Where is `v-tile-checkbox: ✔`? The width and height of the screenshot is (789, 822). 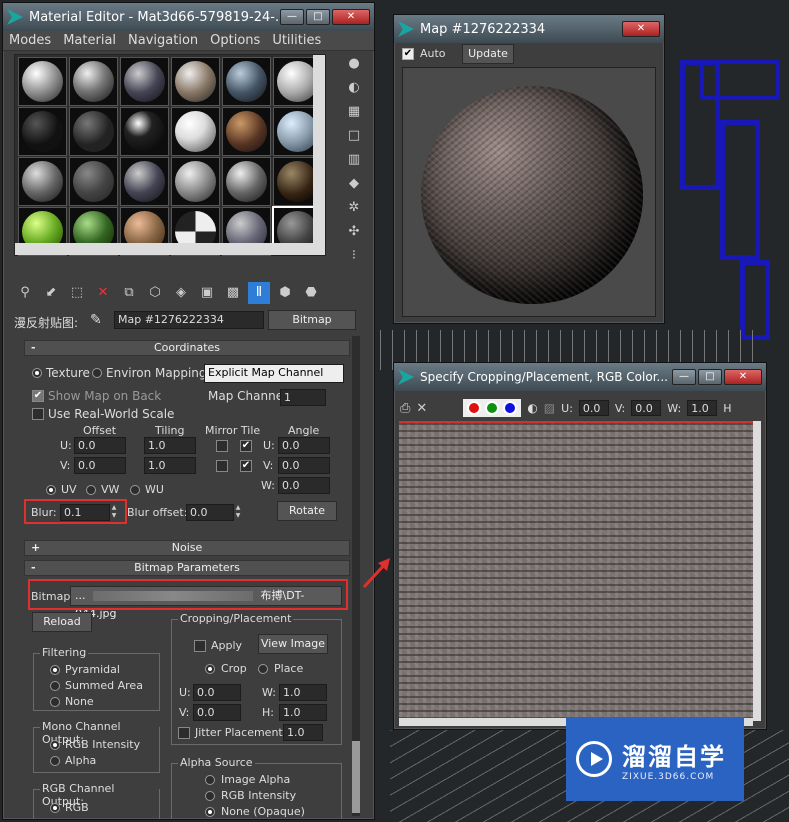 v-tile-checkbox: ✔ is located at coordinates (246, 466).